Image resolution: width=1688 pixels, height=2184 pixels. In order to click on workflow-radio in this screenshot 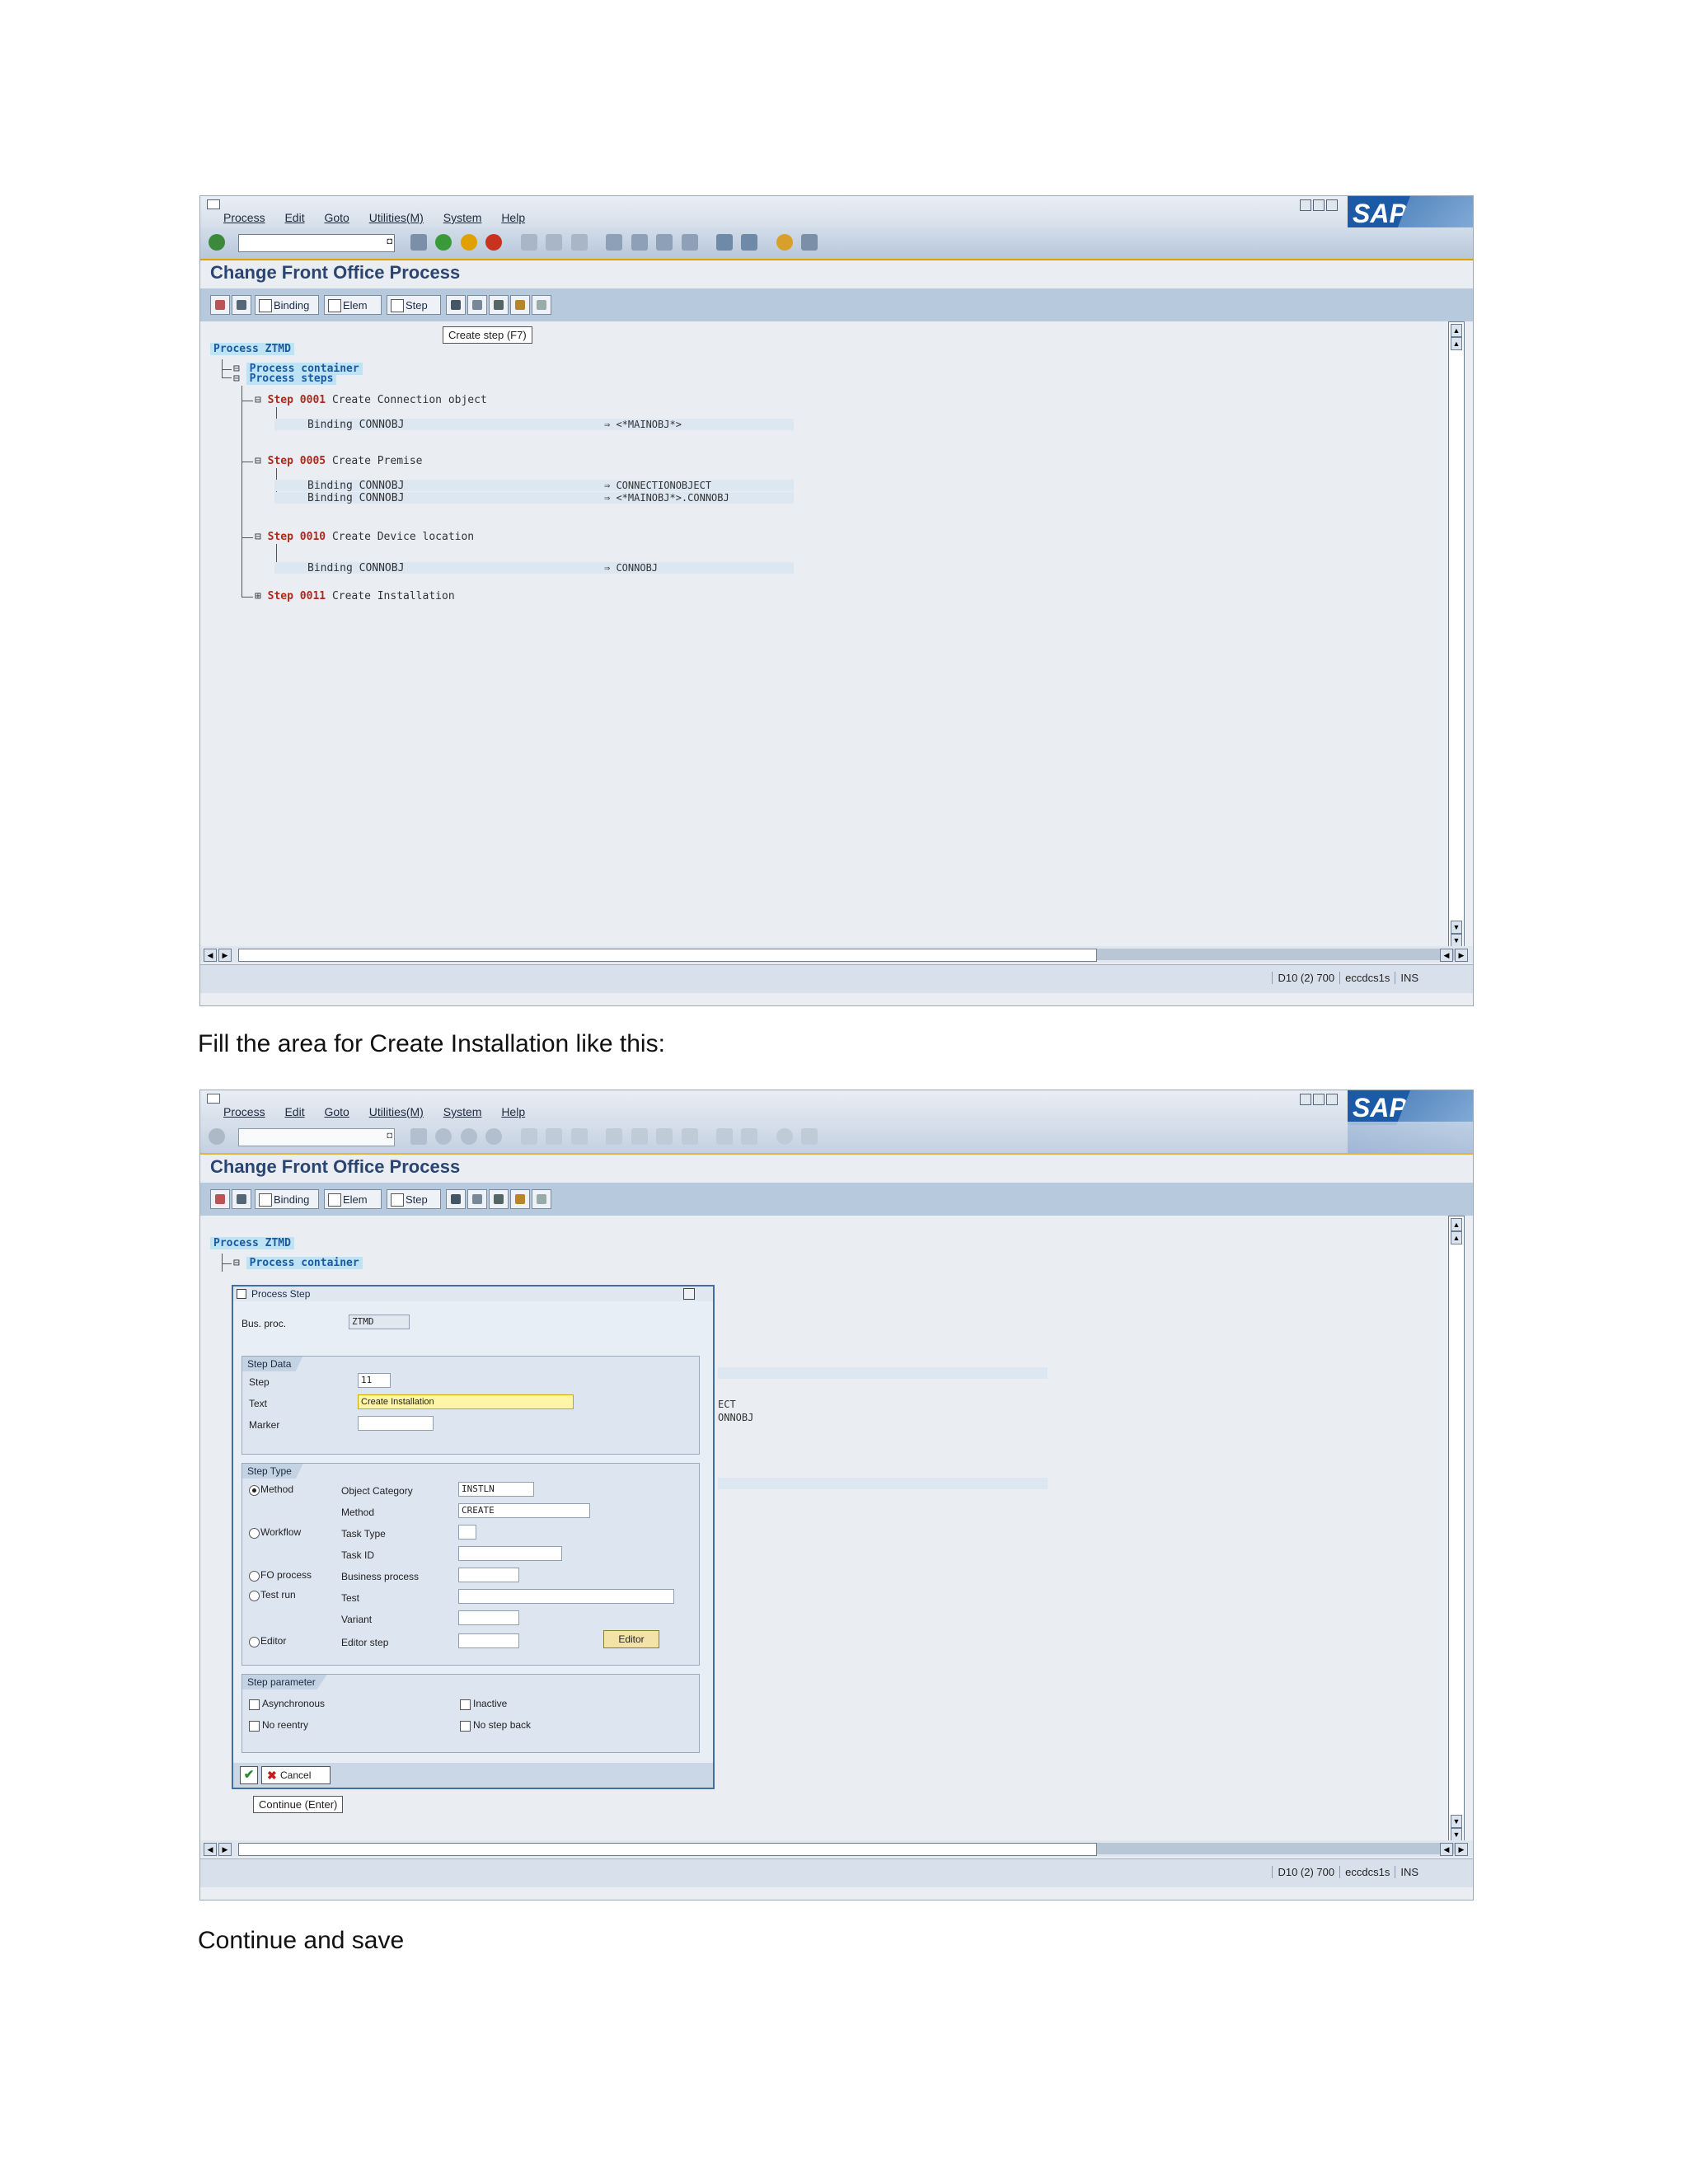, I will do `click(255, 1533)`.